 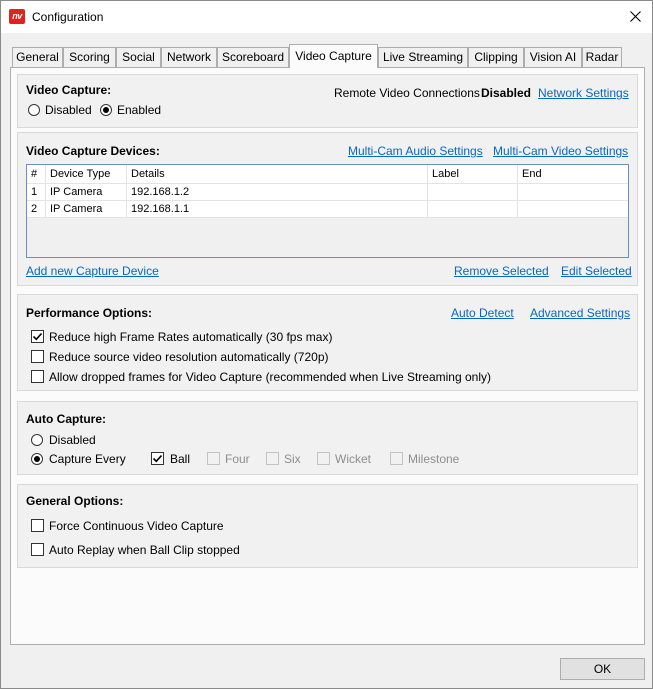 What do you see at coordinates (560, 151) in the screenshot?
I see `multicam-video-settings-link: Multi-Cam Video Settings` at bounding box center [560, 151].